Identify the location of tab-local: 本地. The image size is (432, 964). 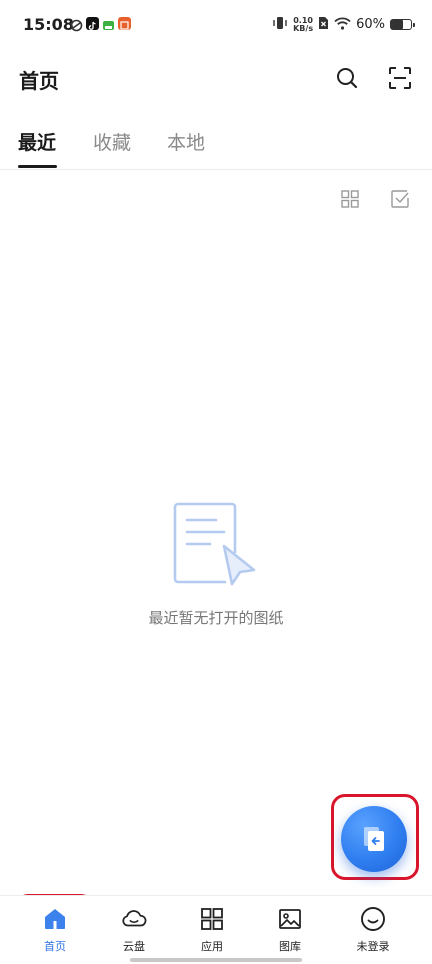
(186, 141).